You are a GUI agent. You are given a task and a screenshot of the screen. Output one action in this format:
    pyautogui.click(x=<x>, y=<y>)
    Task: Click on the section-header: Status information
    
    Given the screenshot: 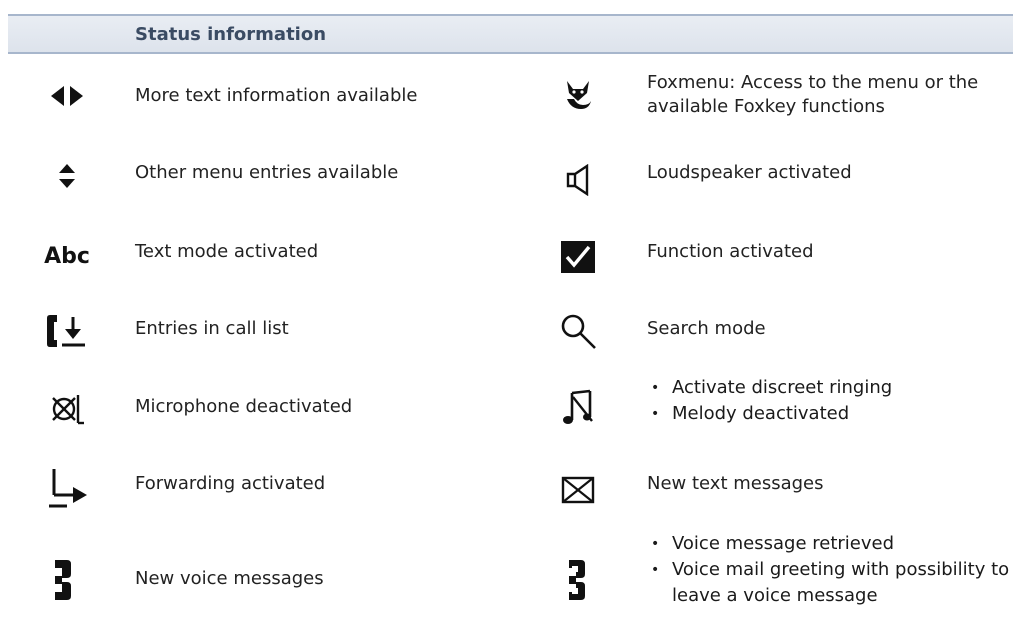 What is the action you would take?
    pyautogui.click(x=510, y=34)
    